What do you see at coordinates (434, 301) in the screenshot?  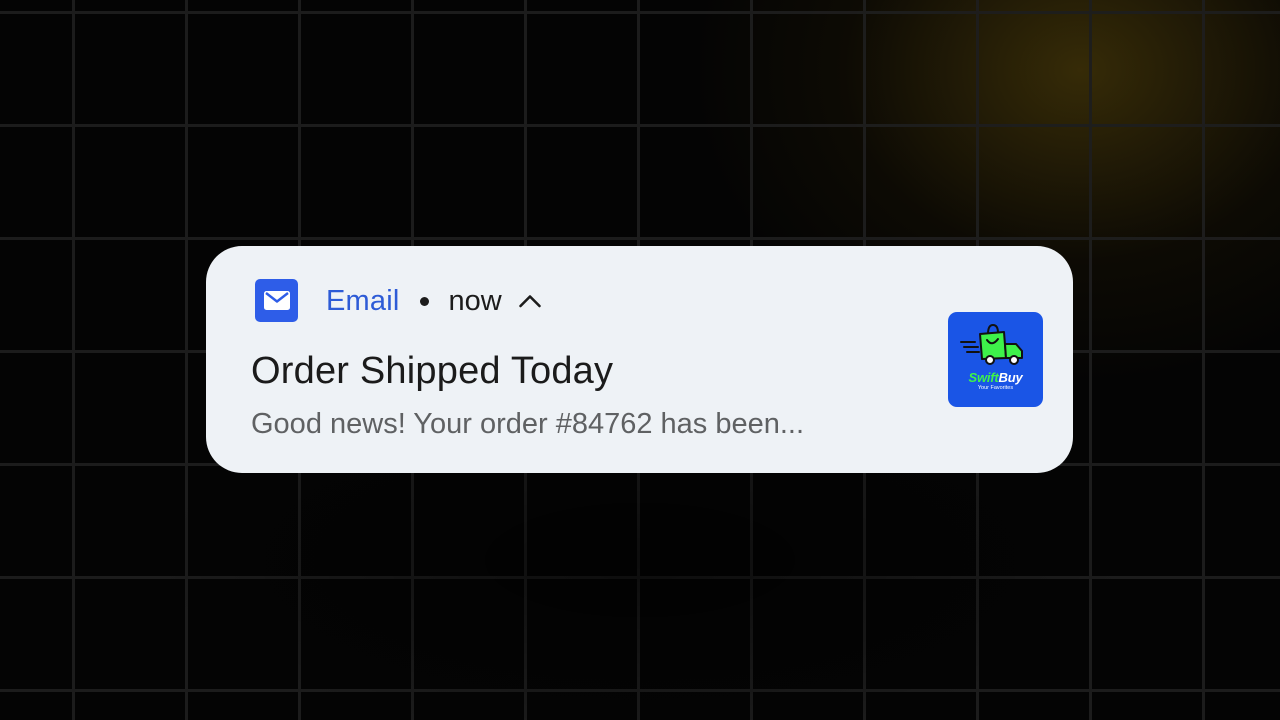 I see `notification-header: Email now` at bounding box center [434, 301].